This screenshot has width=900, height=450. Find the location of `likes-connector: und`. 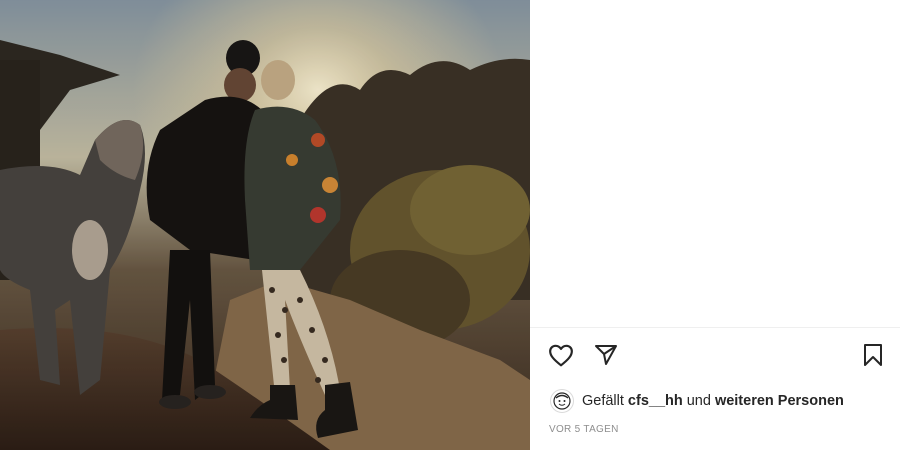

likes-connector: und is located at coordinates (698, 401).